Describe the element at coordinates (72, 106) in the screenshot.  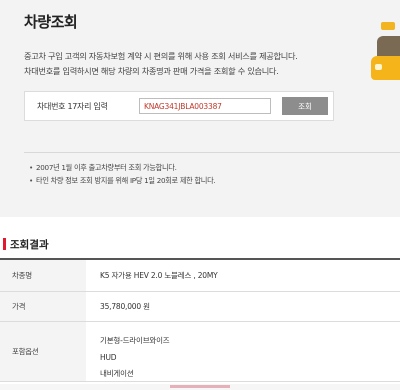
I see `vin-input-label: 차대번호 17자리 입력` at that location.